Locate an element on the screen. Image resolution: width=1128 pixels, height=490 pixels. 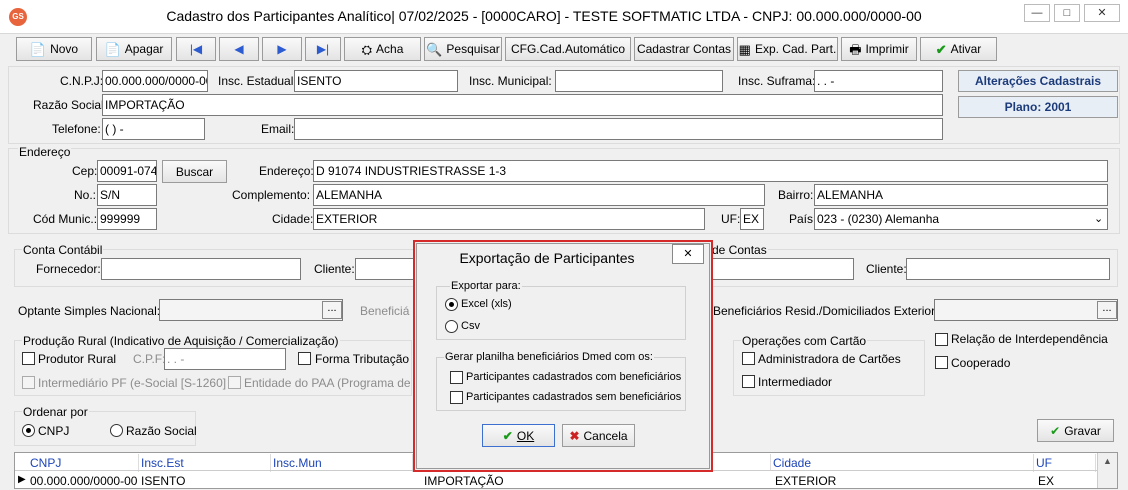
bairro-input: ALEMANHA is located at coordinates (961, 195).